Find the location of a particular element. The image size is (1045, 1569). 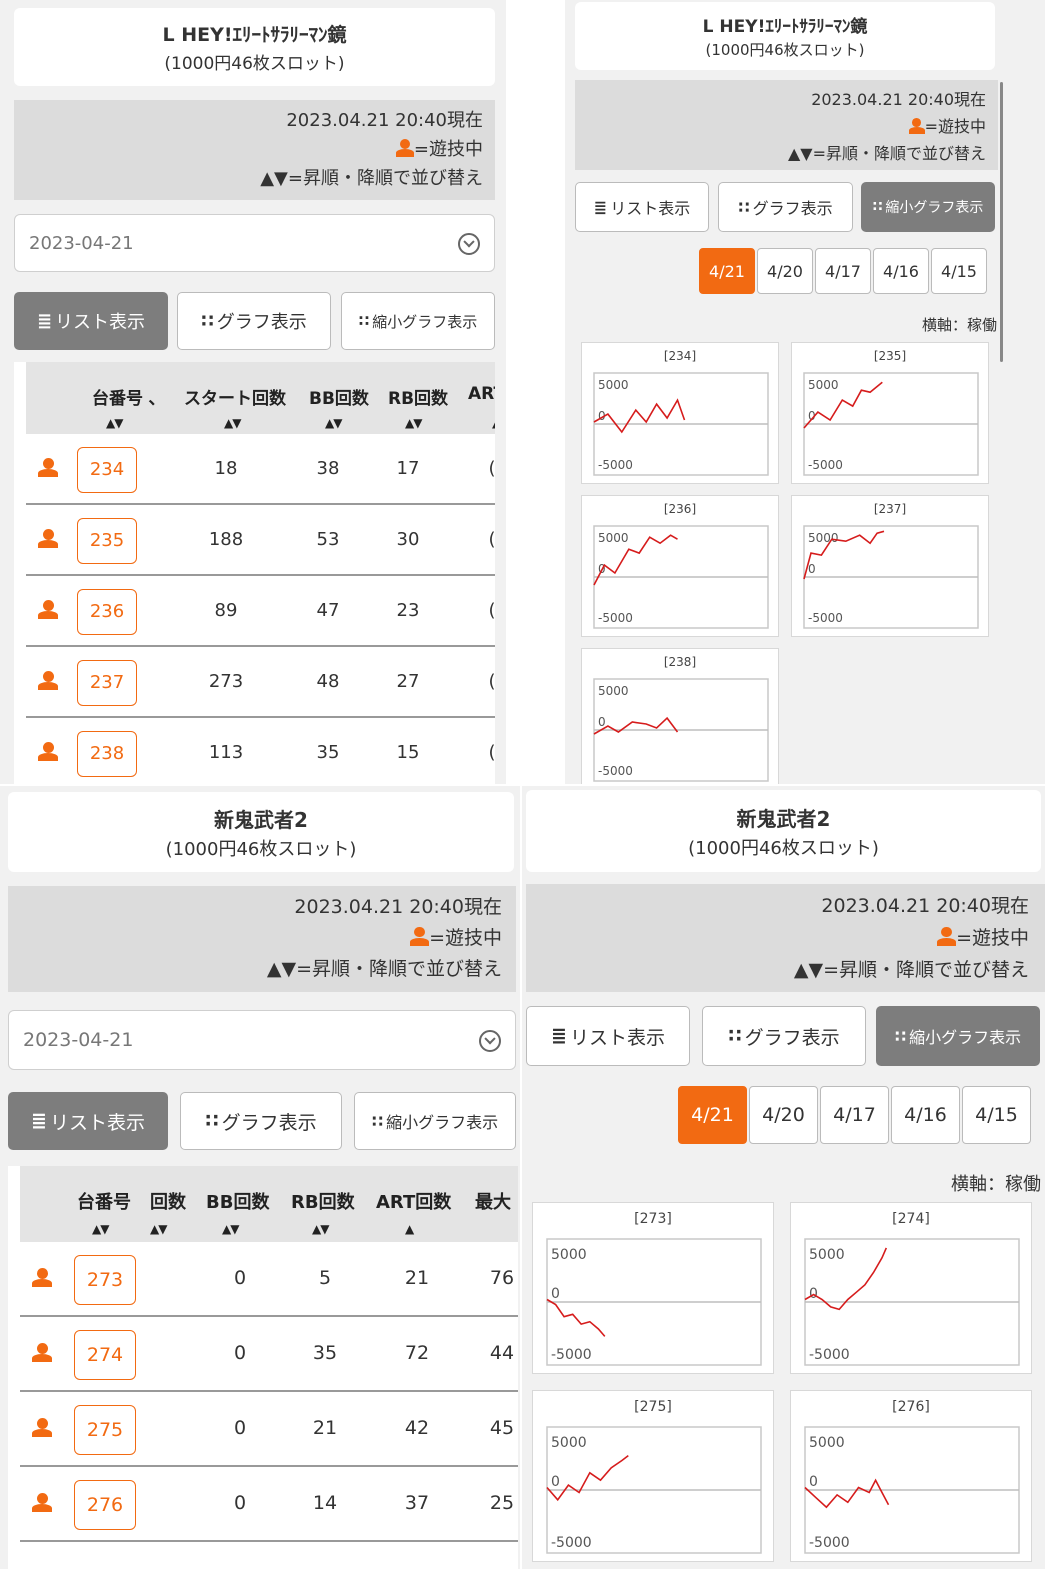

scrollbar is located at coordinates (1001, 222).